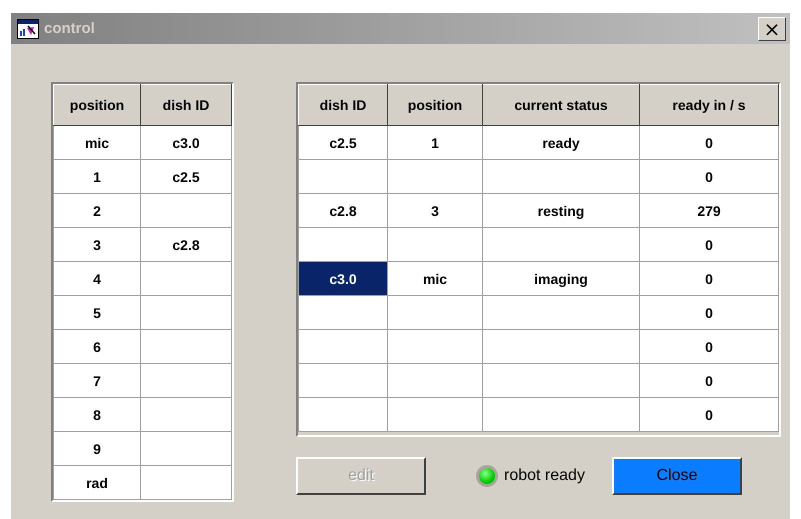 Image resolution: width=801 pixels, height=519 pixels. Describe the element at coordinates (97, 279) in the screenshot. I see `table-cell: 4` at that location.